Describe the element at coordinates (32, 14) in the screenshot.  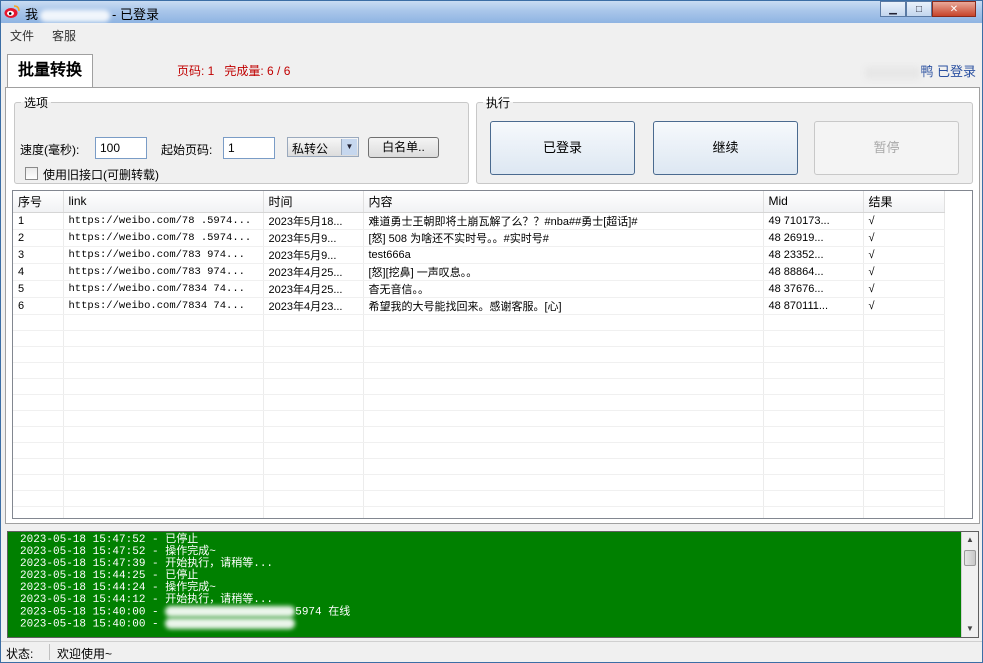
I see `window-title-prefix: 我` at that location.